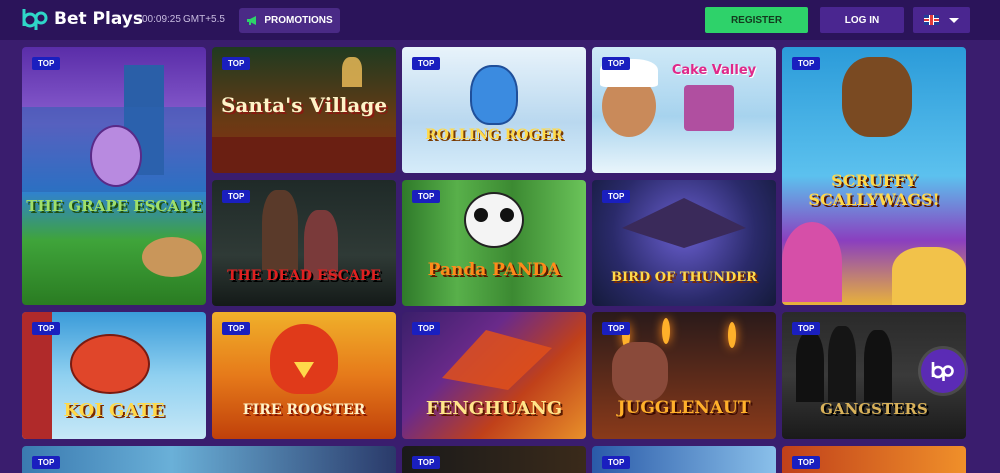  Describe the element at coordinates (684, 375) in the screenshot. I see `game-tile-jugglenaut: JUGGLENAUT TOP` at that location.